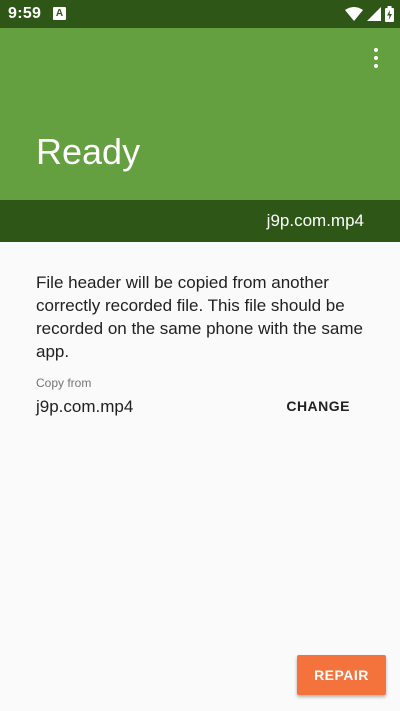 The height and width of the screenshot is (711, 400). I want to click on file-bar: j9p.com.mp4, so click(200, 221).